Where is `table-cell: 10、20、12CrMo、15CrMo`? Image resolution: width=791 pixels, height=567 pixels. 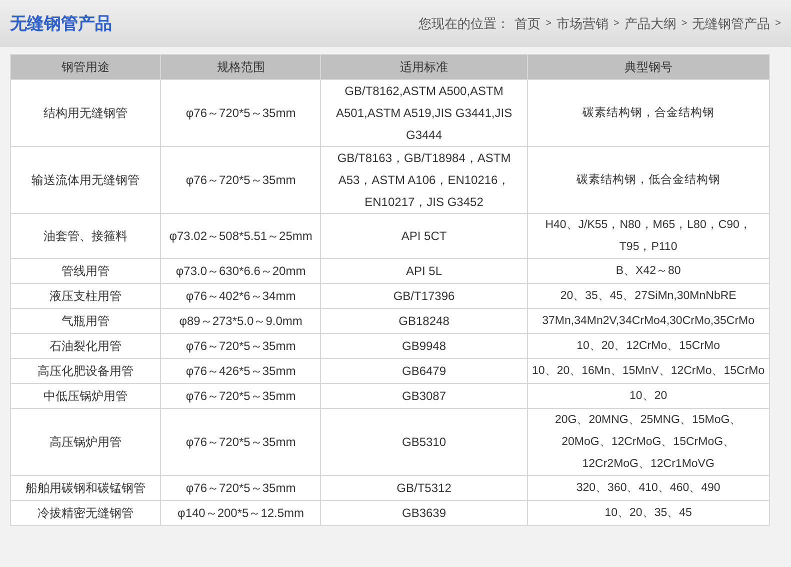 table-cell: 10、20、12CrMo、15CrMo is located at coordinates (648, 346).